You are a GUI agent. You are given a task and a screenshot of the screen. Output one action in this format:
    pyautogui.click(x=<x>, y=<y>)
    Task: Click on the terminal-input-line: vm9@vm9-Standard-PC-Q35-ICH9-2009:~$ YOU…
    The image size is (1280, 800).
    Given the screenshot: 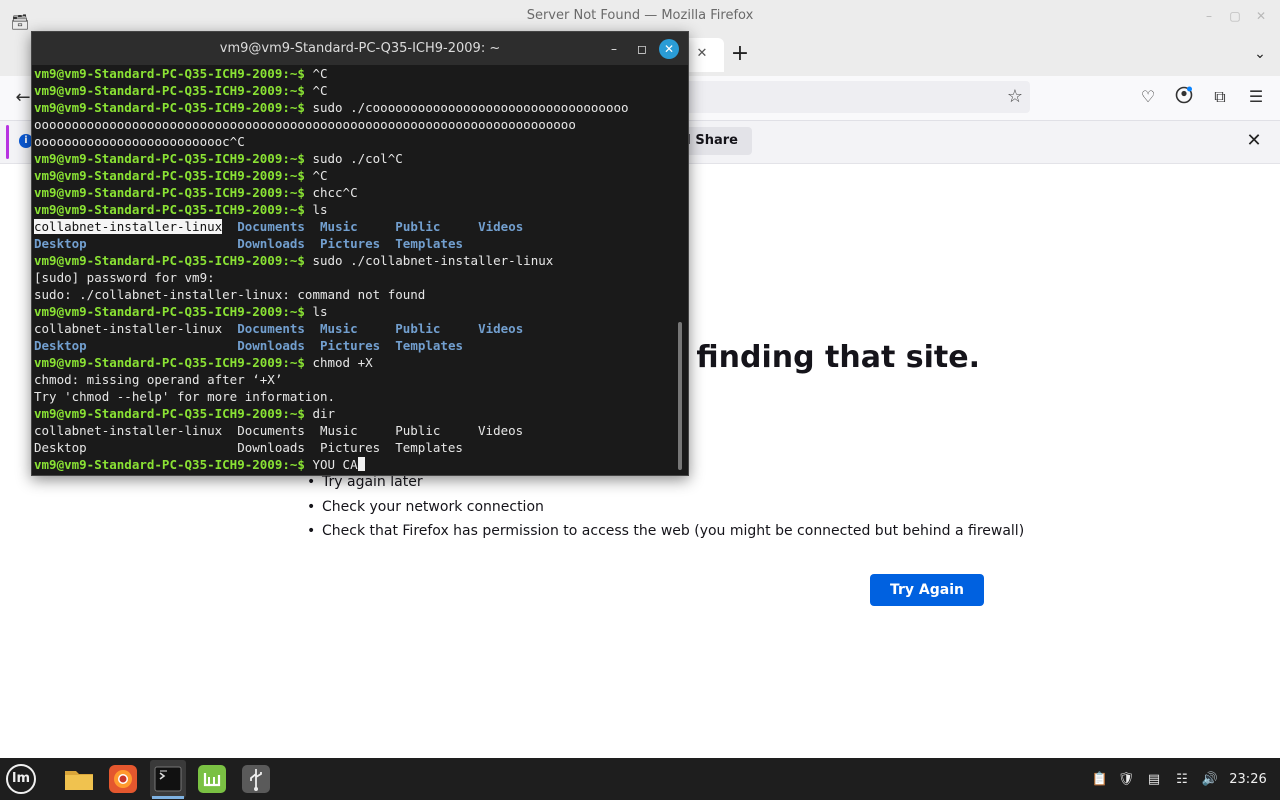 What is the action you would take?
    pyautogui.click(x=354, y=464)
    